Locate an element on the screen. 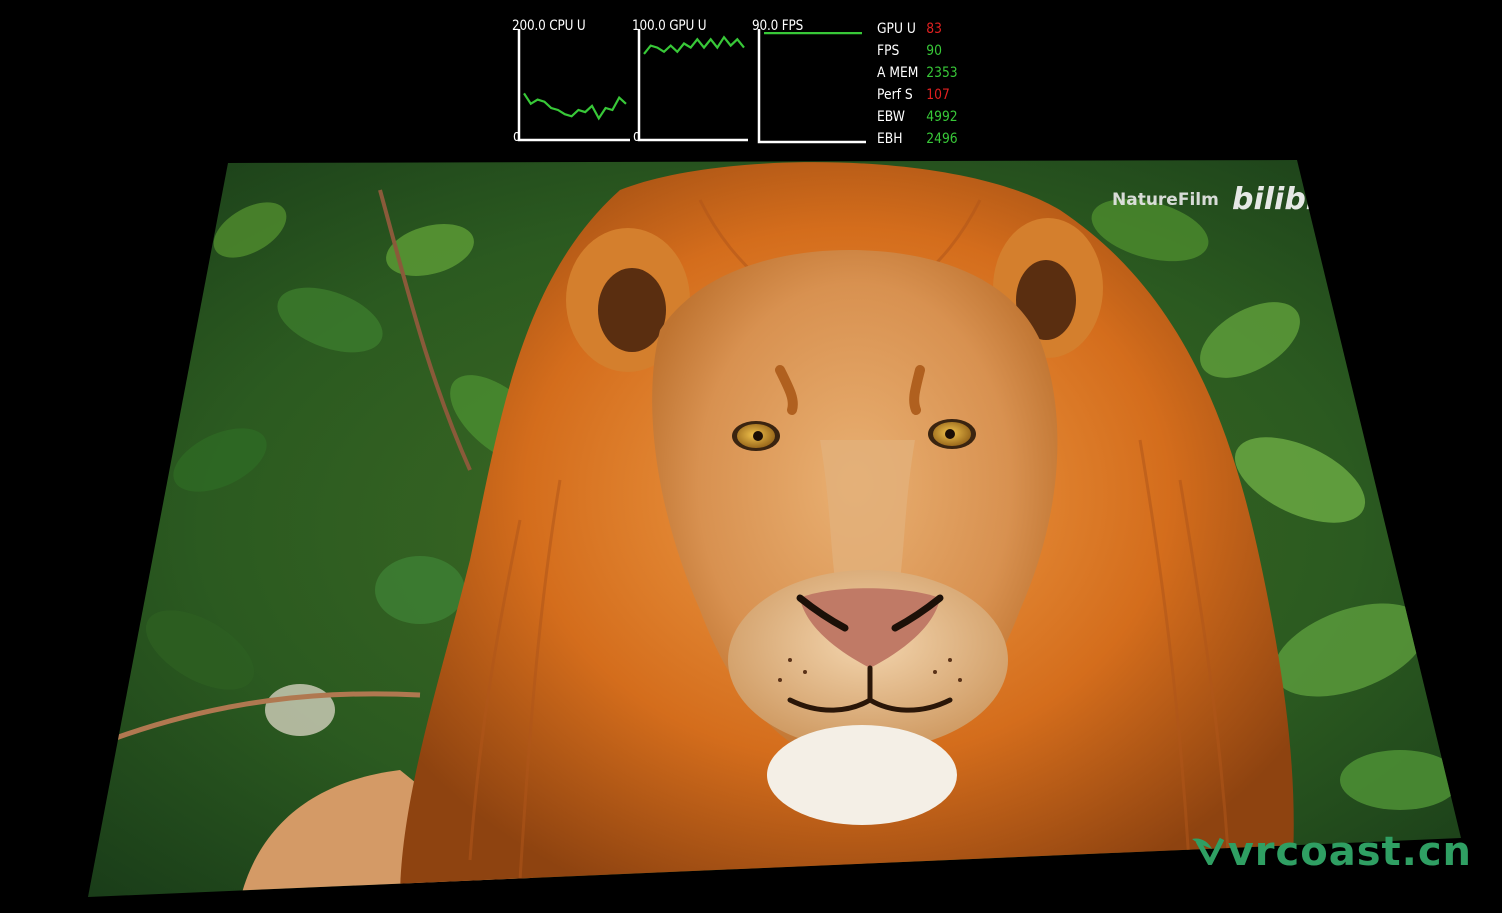 This screenshot has width=1502, height=913. site-watermark: vrcoast.cn is located at coordinates (1331, 852).